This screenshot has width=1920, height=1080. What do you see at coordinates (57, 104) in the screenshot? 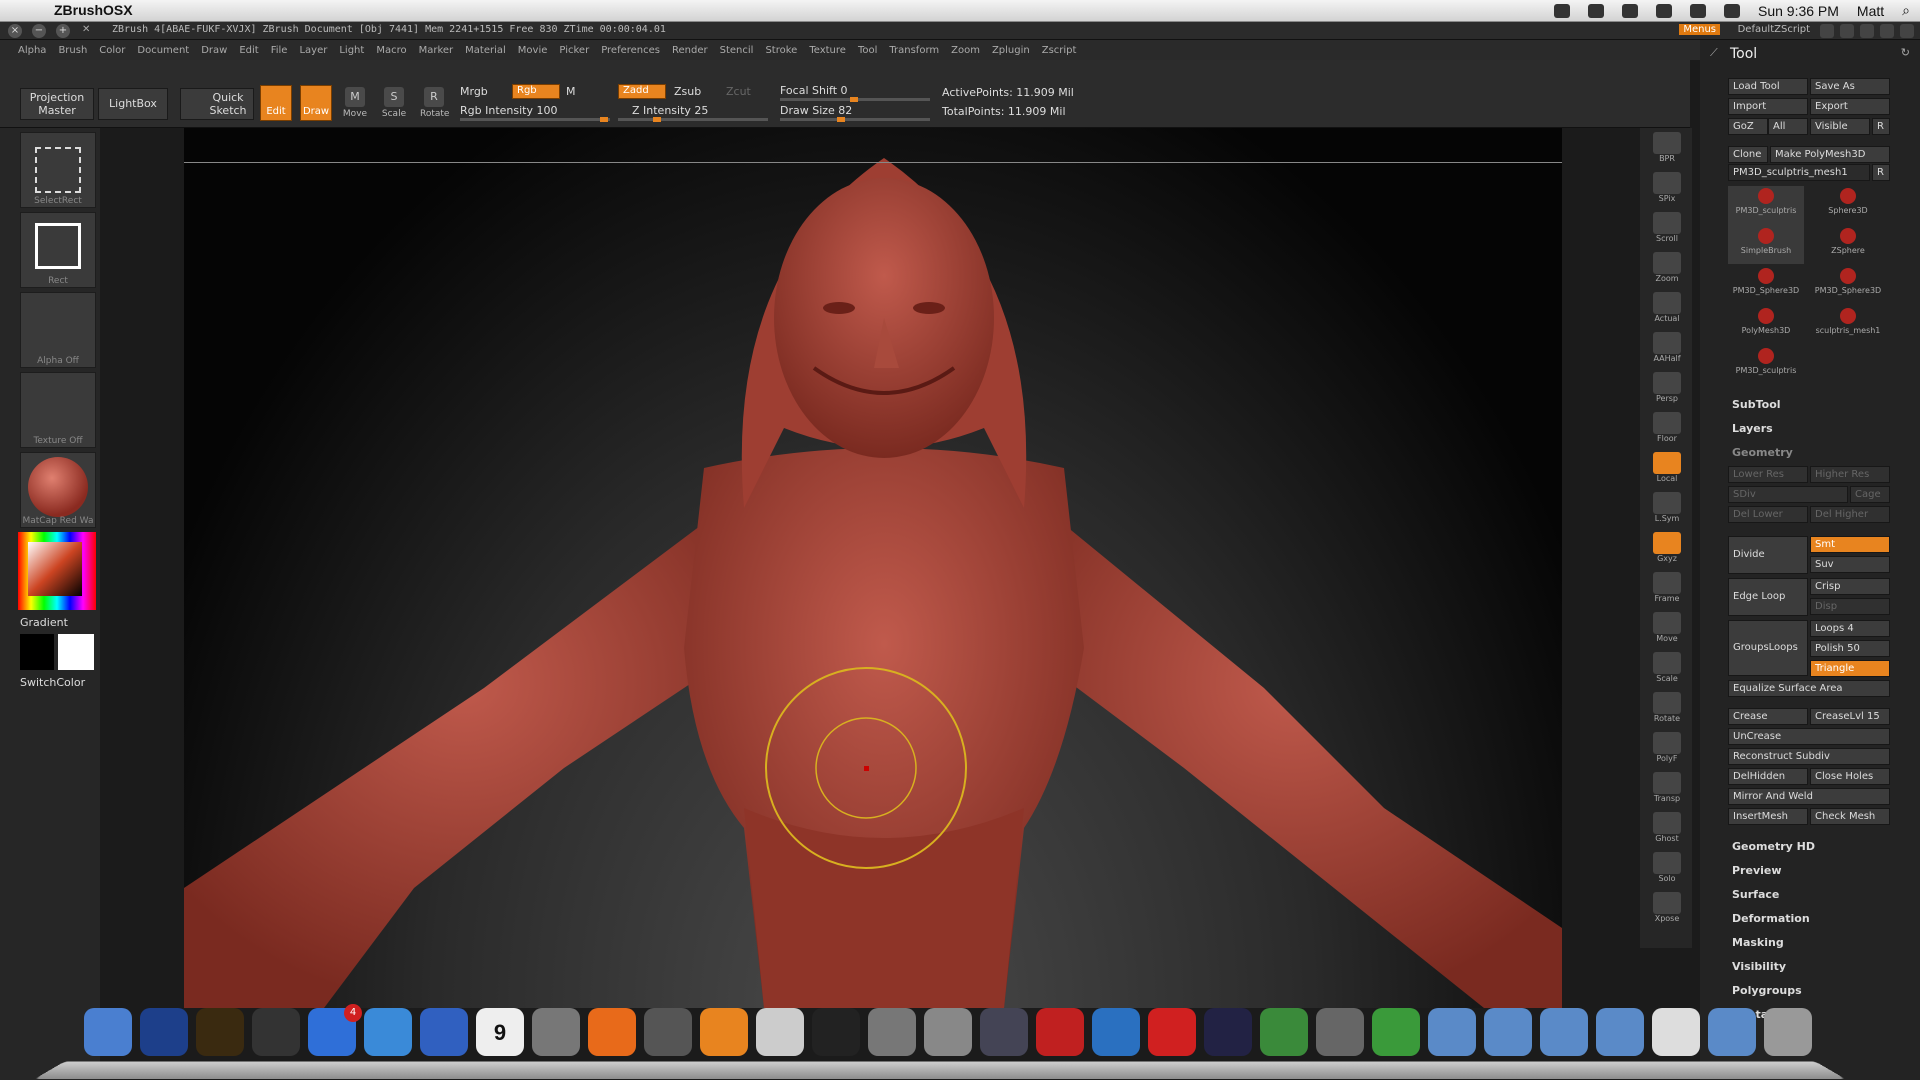
I see `projection-master-button: Projection Master` at bounding box center [57, 104].